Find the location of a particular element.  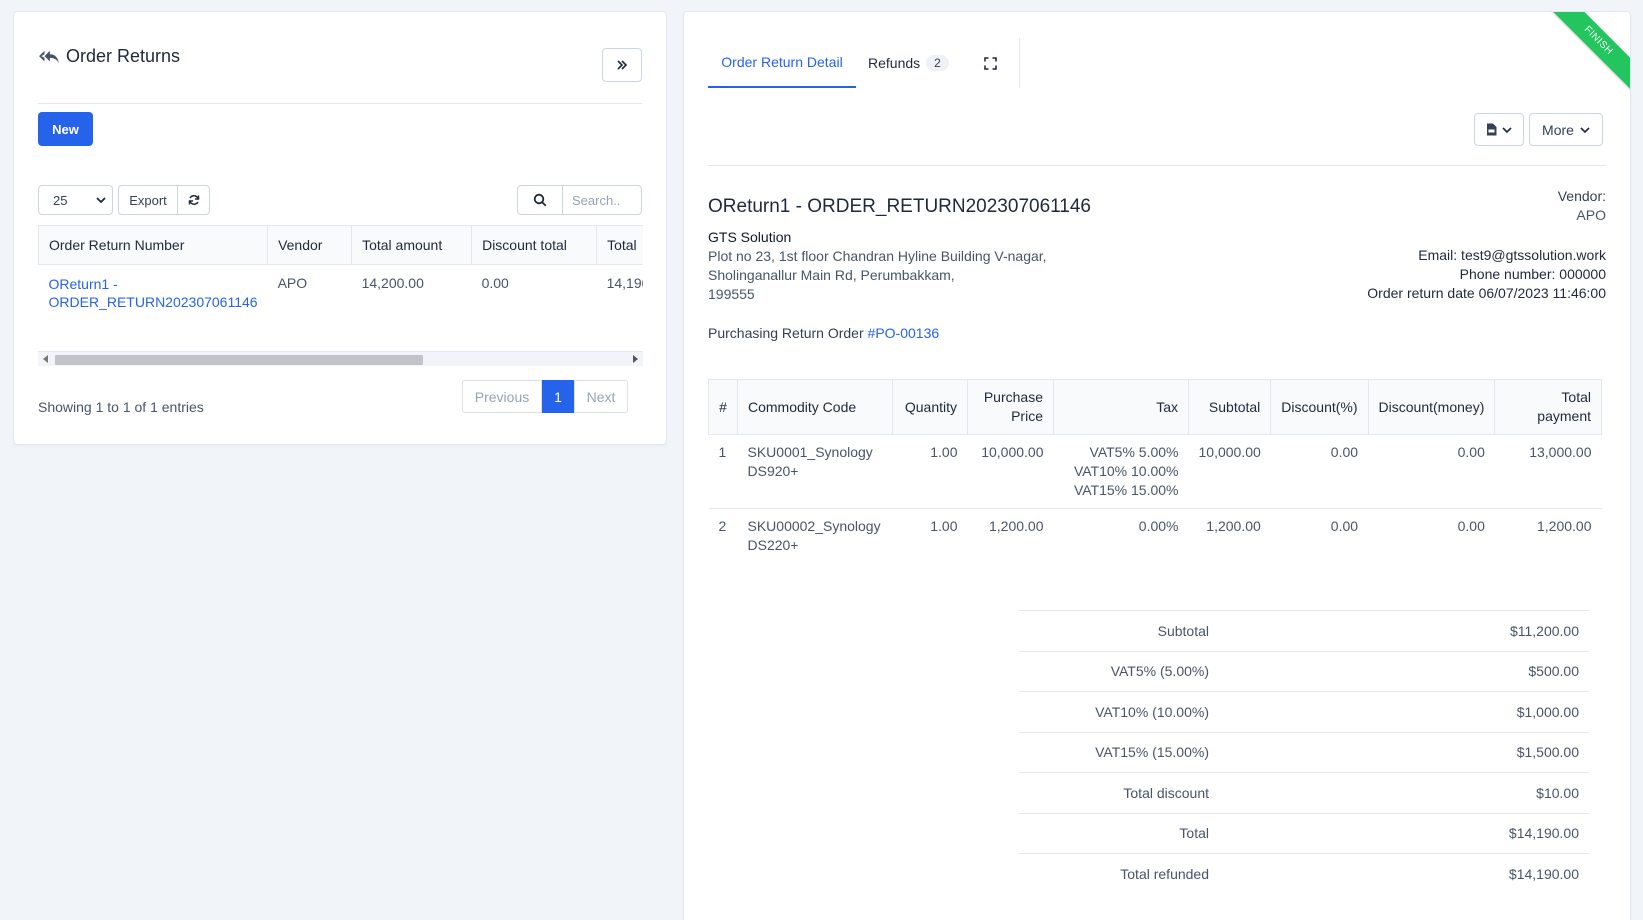

search-icon is located at coordinates (540, 200).